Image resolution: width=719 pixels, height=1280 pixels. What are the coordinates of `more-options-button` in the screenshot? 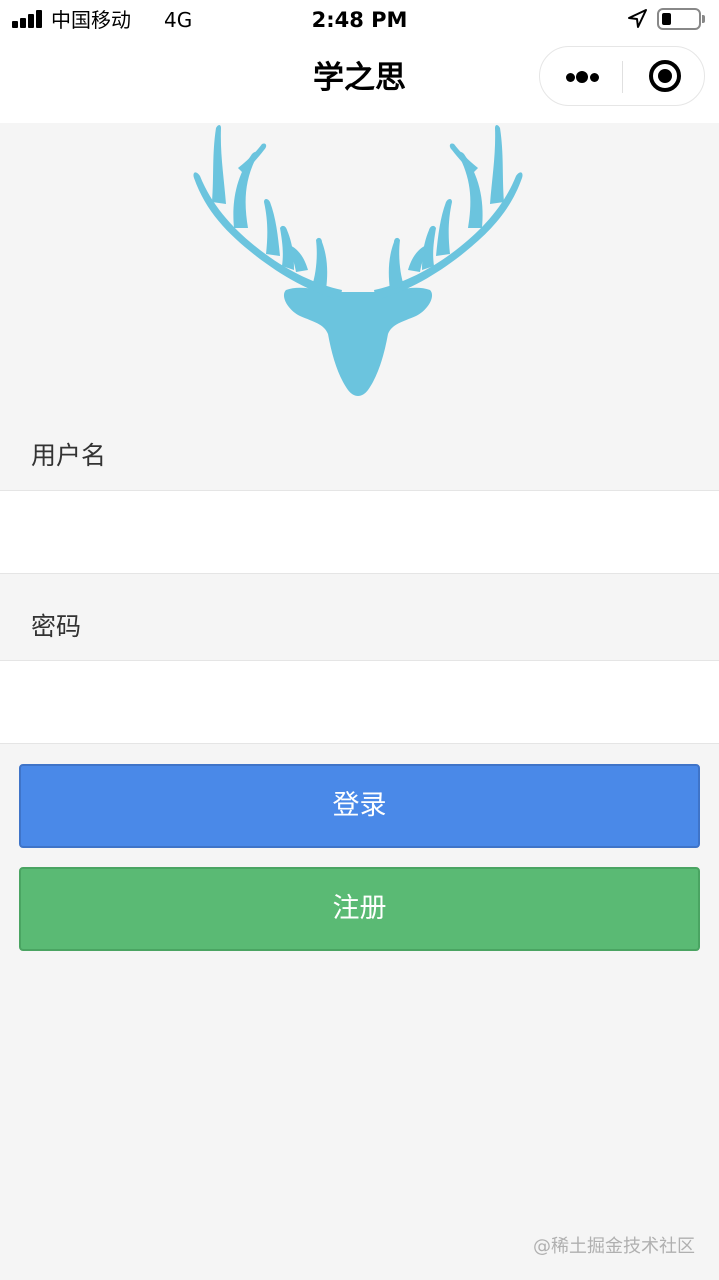 It's located at (581, 76).